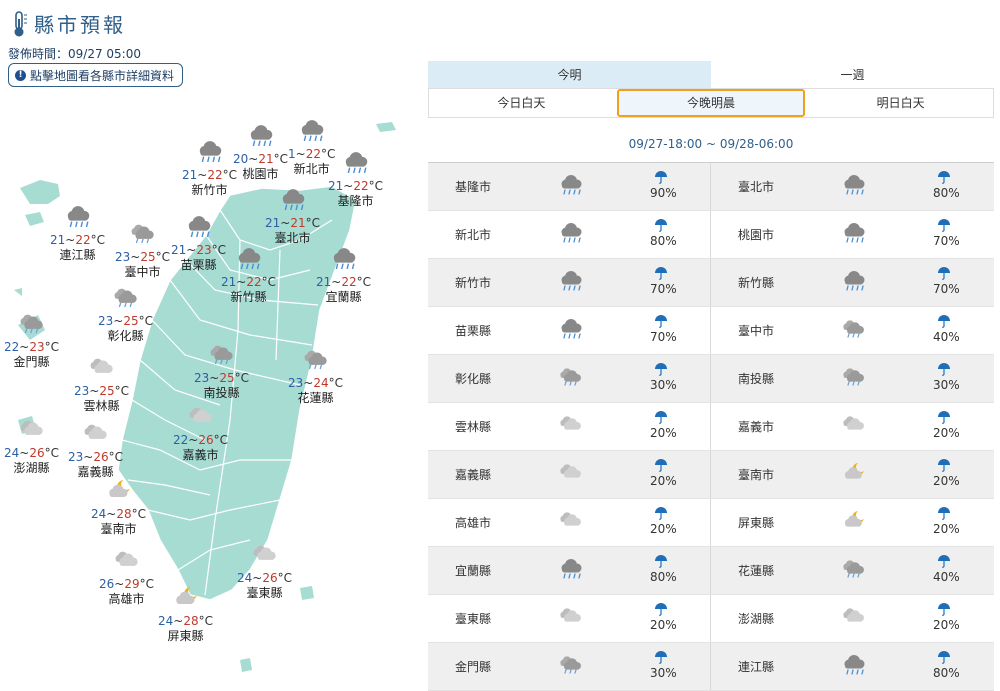 The height and width of the screenshot is (691, 1000). I want to click on city-name: 花蓮縣, so click(756, 571).